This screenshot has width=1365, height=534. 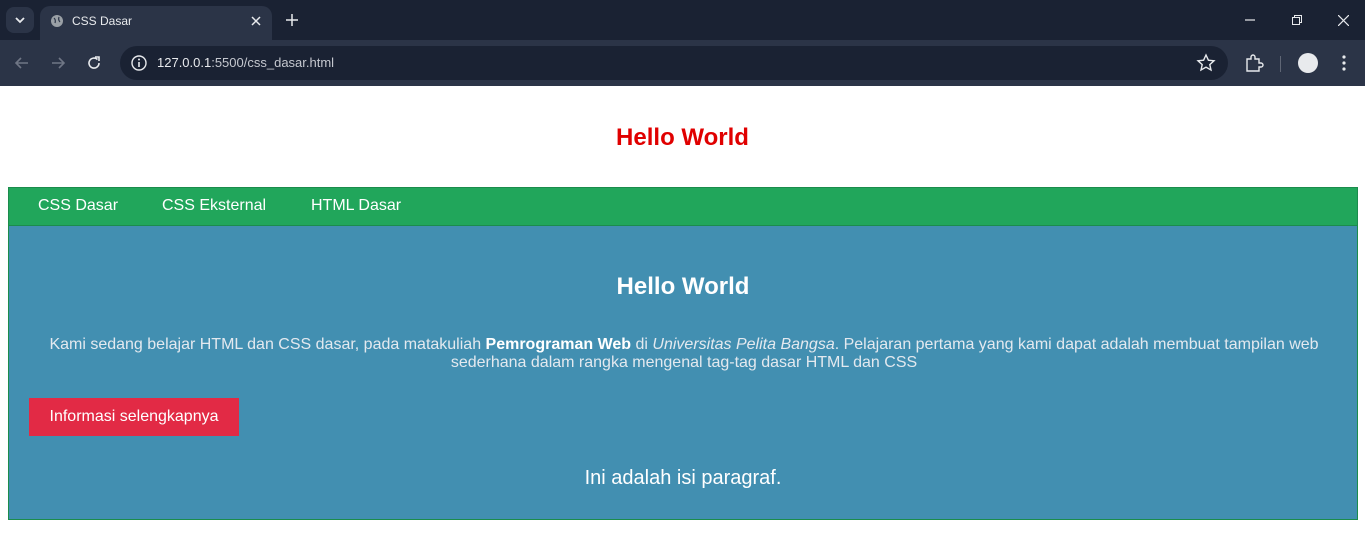 I want to click on url-text: 127.0.0.1:5500/css_dasar.html, so click(x=245, y=62).